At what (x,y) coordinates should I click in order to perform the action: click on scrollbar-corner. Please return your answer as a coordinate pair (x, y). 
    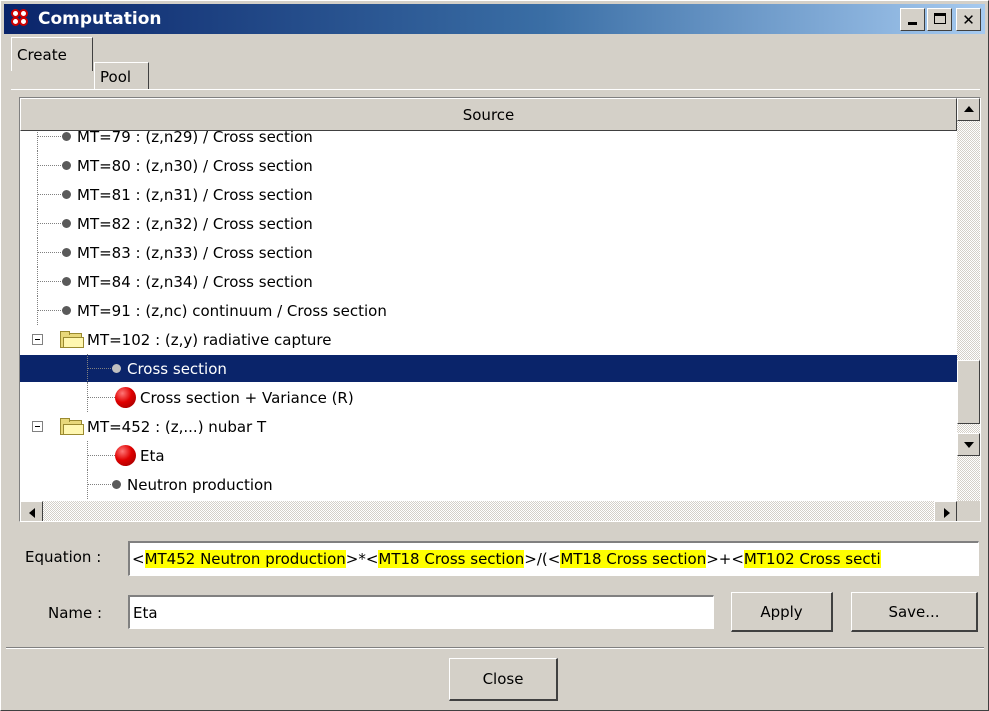
    Looking at the image, I should click on (968, 511).